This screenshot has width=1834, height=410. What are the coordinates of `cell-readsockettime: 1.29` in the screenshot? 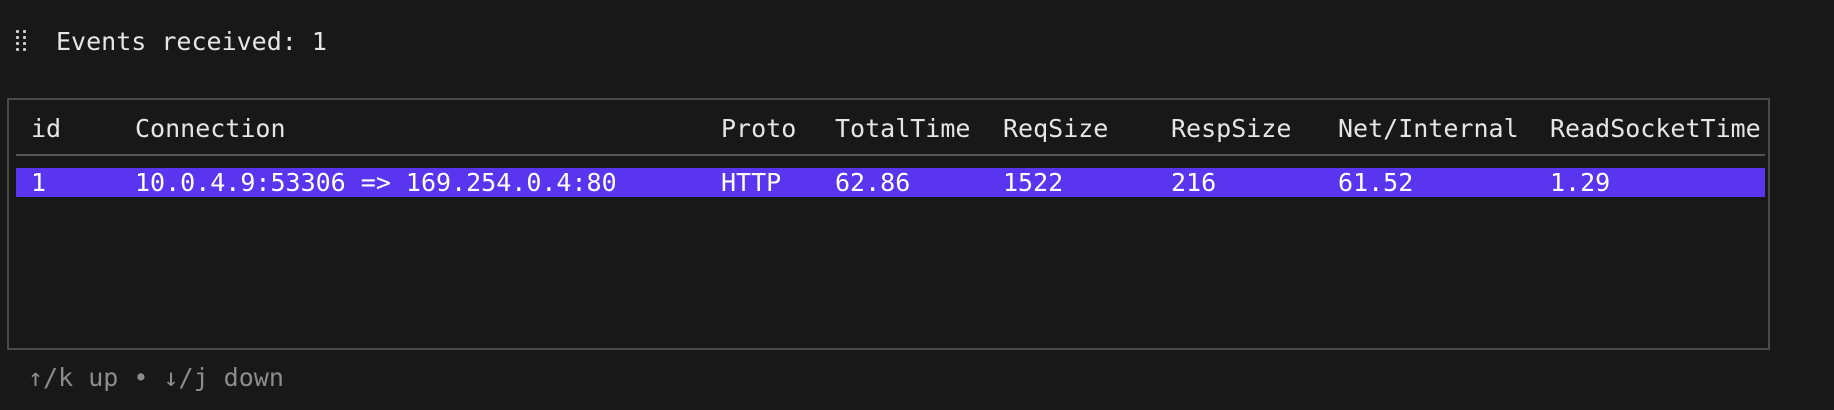 It's located at (1580, 182).